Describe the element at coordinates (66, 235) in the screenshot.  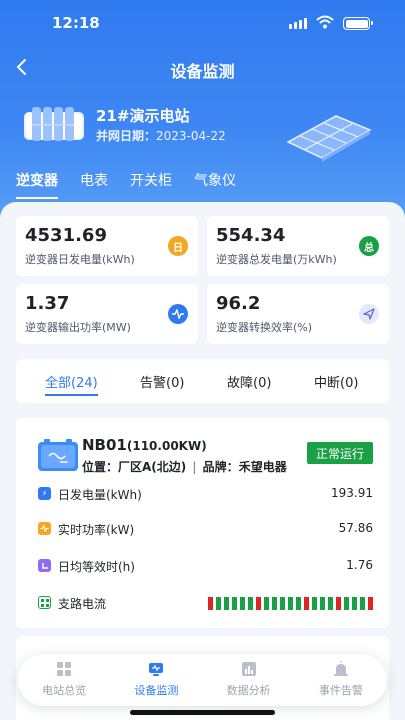
I see `kpi-value: 4531.69` at that location.